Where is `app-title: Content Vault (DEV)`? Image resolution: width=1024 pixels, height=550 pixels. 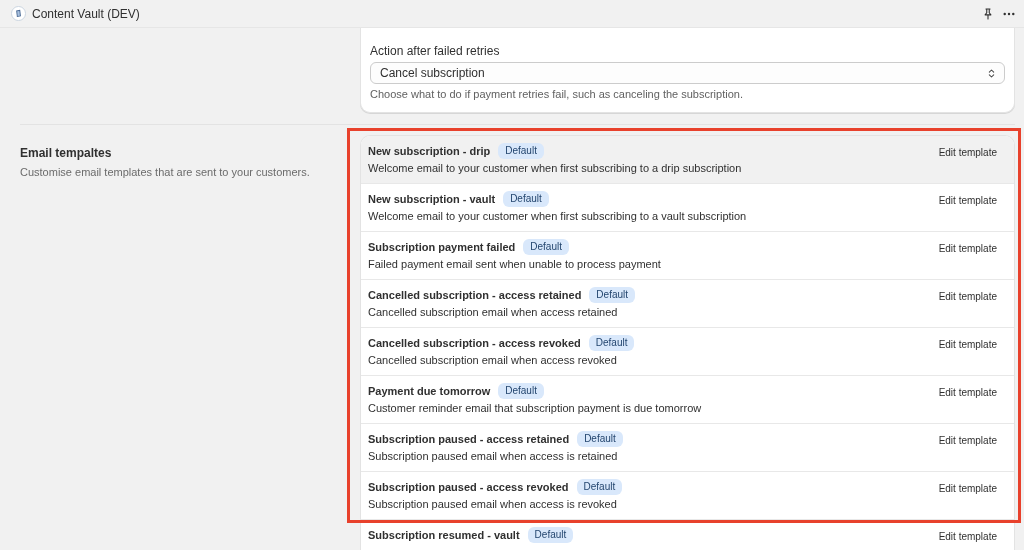
app-title: Content Vault (DEV) is located at coordinates (86, 13).